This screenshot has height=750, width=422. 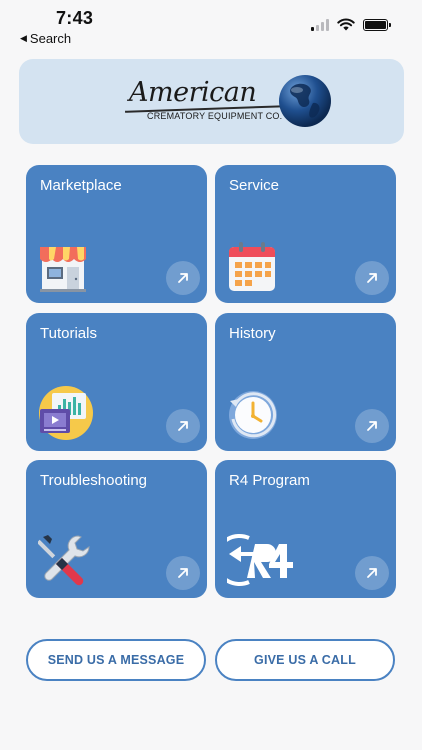 I want to click on system-icons, so click(x=351, y=24).